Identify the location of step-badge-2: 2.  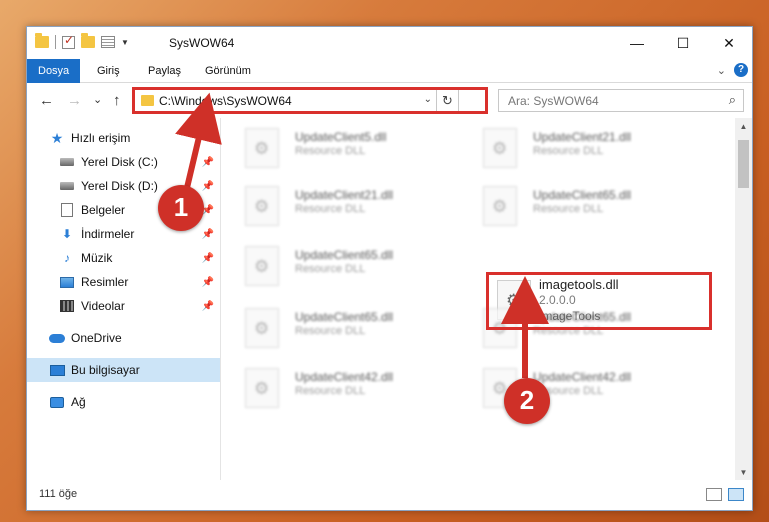
(527, 401).